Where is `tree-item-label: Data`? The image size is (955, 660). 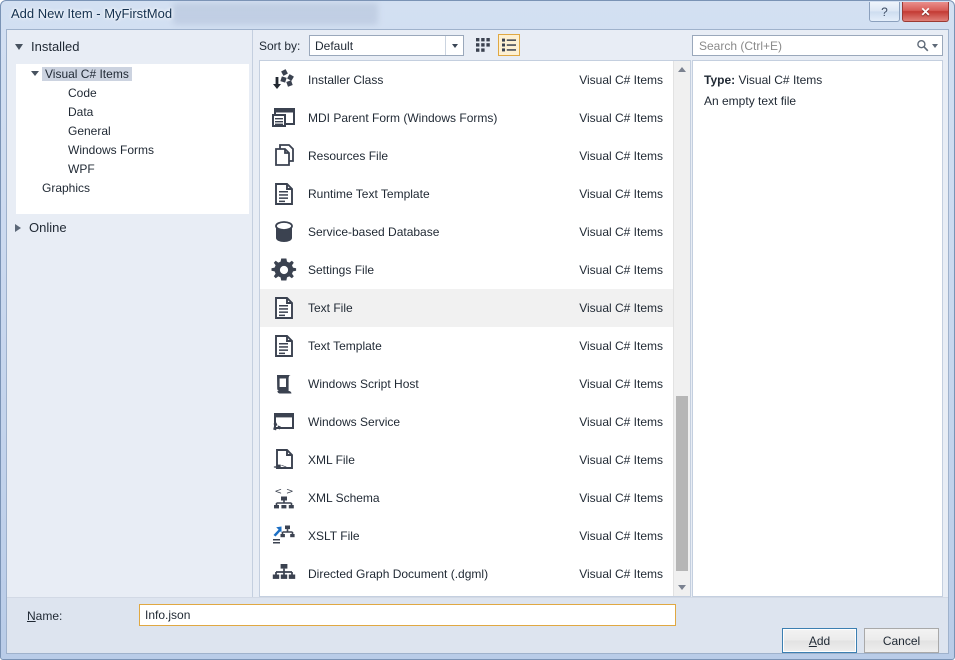 tree-item-label: Data is located at coordinates (81, 111).